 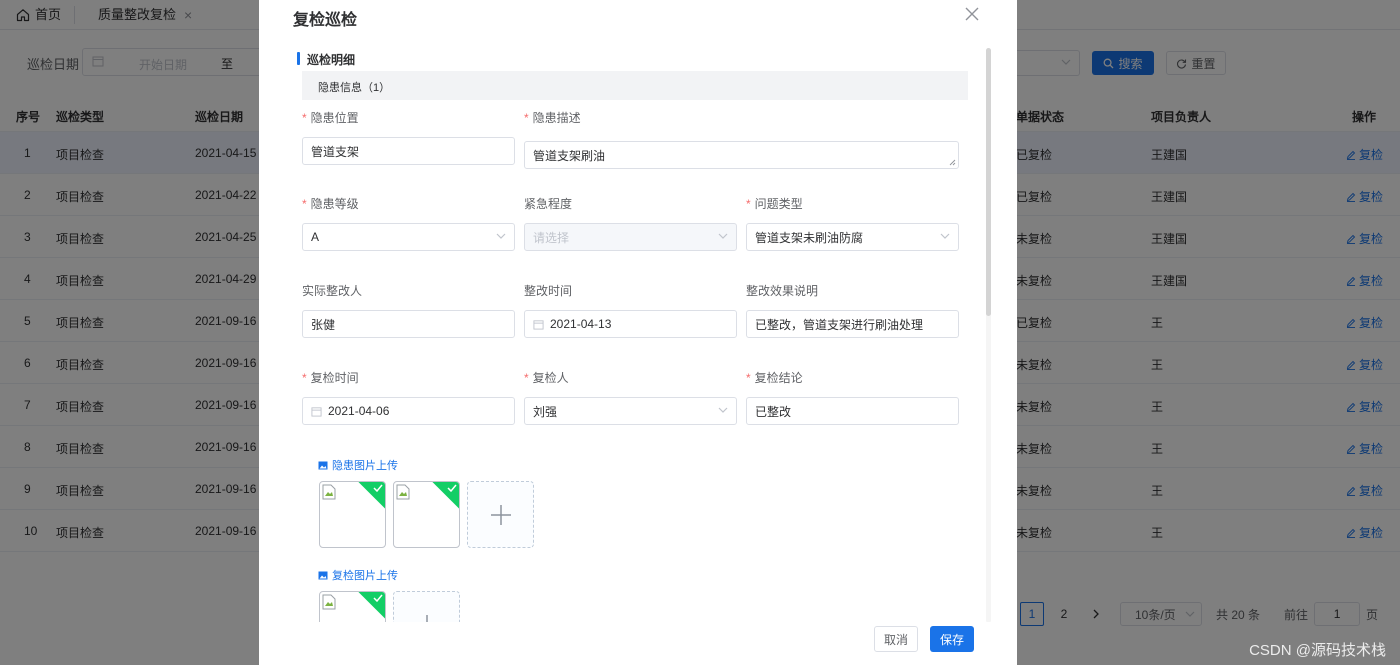 I want to click on csdn-watermark: CSDN @源码技术栈, so click(x=1317, y=650).